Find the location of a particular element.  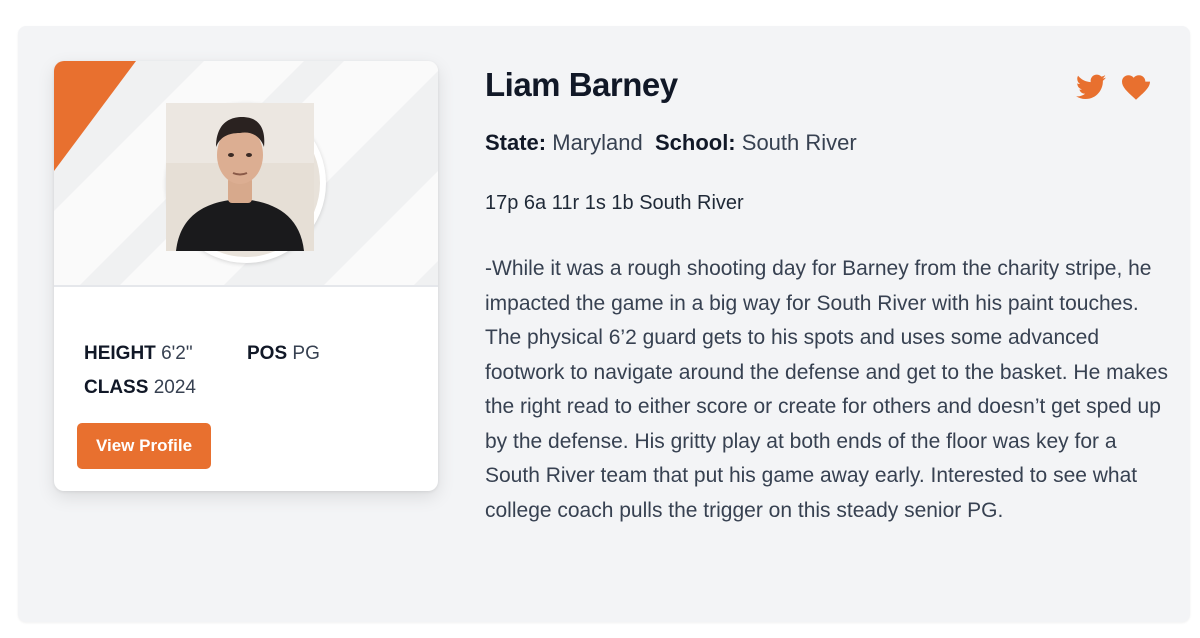

pos-stat: POS PG is located at coordinates (283, 354).